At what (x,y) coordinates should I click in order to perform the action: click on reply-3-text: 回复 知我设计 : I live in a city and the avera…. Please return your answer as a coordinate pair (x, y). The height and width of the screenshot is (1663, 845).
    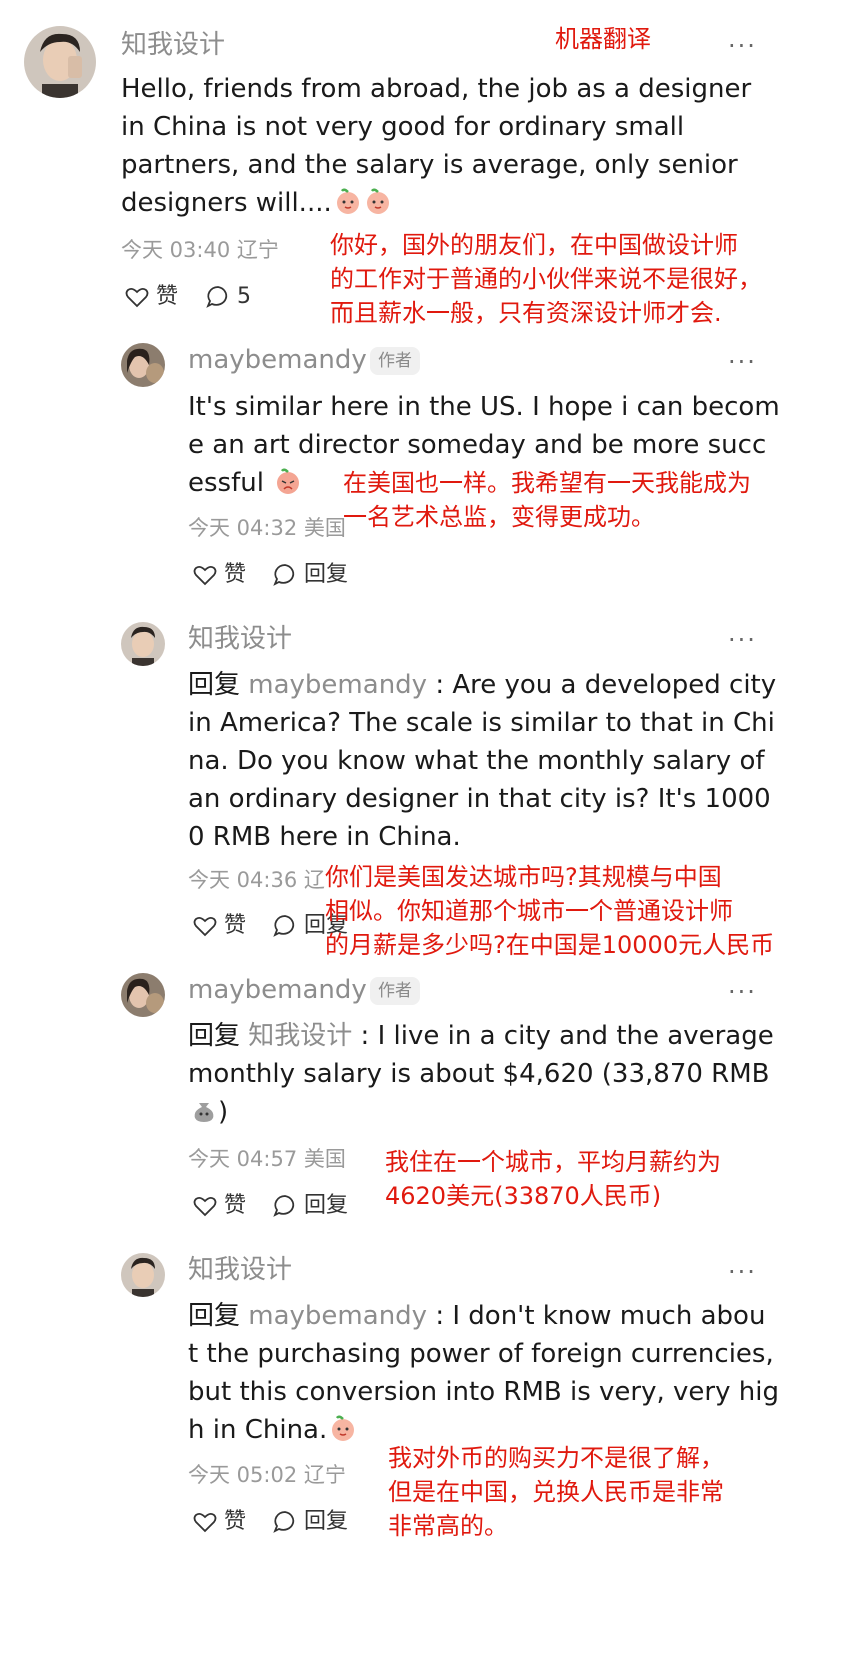
    Looking at the image, I should click on (481, 1074).